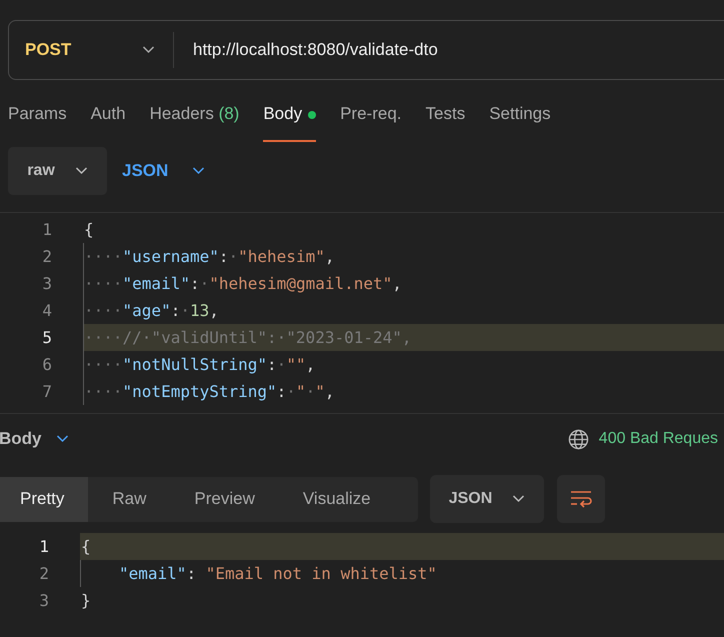  Describe the element at coordinates (47, 310) in the screenshot. I see `line-number: 4` at that location.